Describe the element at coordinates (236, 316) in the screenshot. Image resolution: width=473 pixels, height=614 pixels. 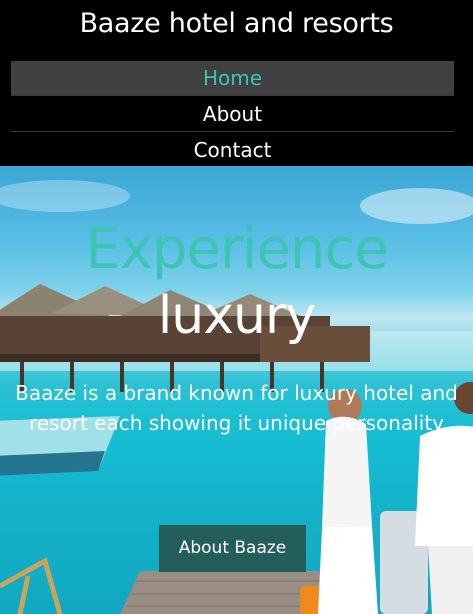
I see `hero-headline-luxury: luxury` at that location.